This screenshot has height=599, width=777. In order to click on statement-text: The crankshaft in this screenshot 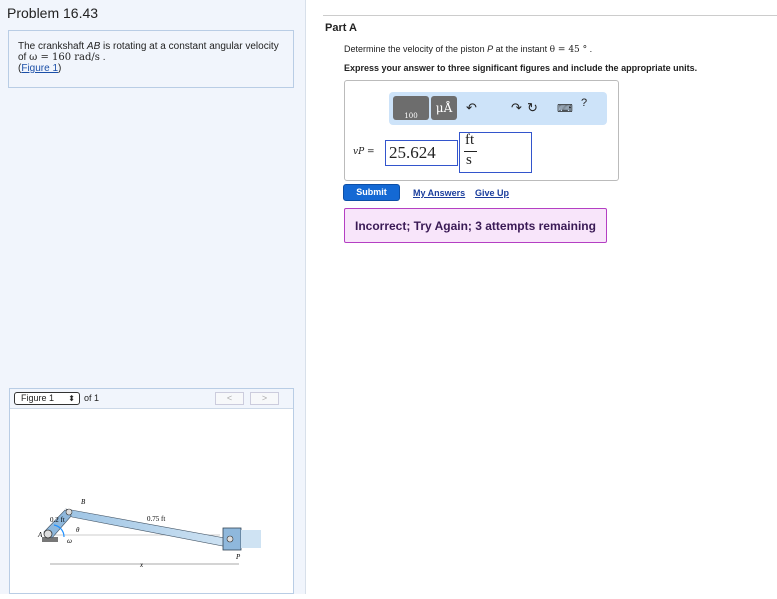, I will do `click(52, 46)`.